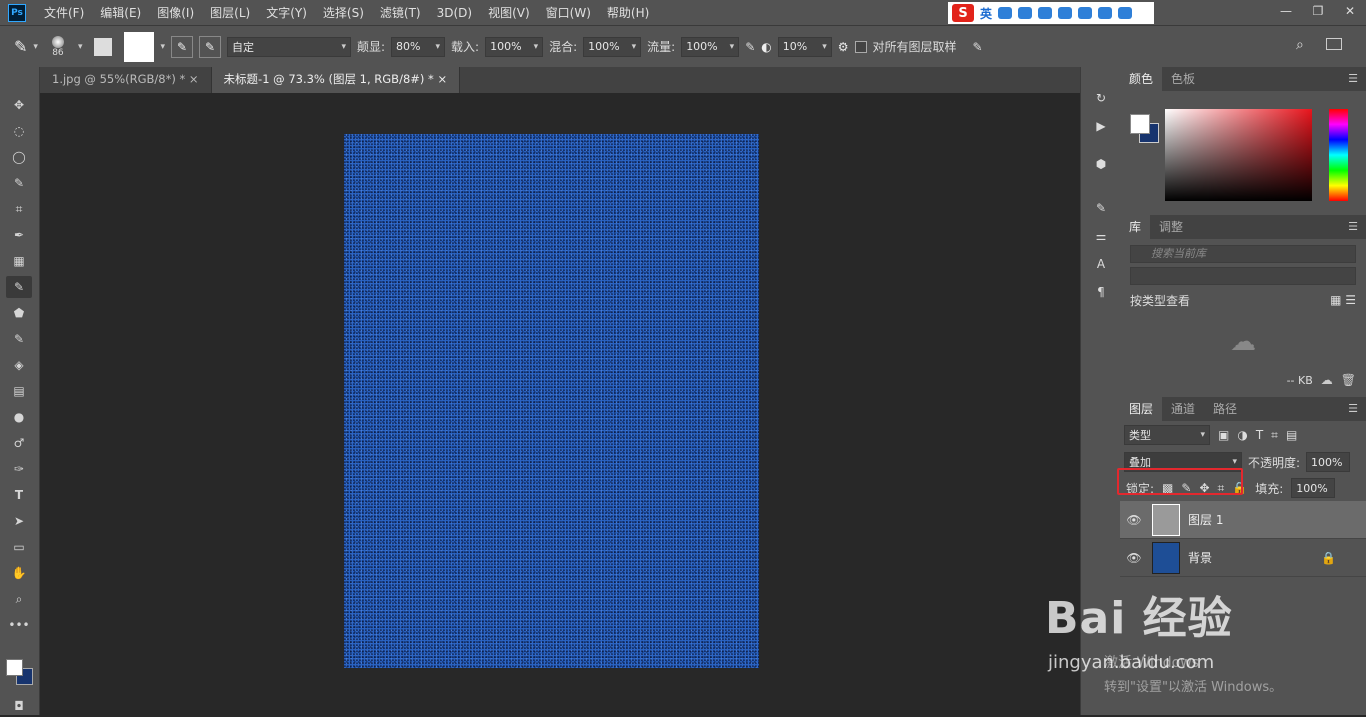 The width and height of the screenshot is (1366, 717). Describe the element at coordinates (963, 13) in the screenshot. I see `sogou-logo: S` at that location.